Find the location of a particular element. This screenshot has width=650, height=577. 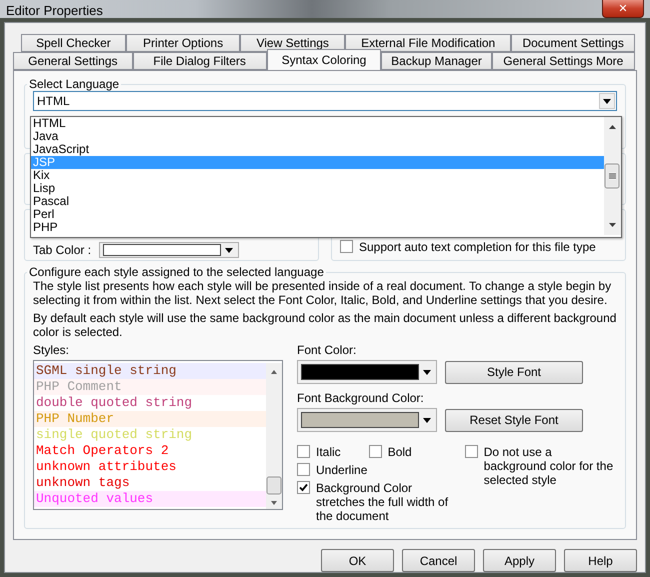

style-item: unknown tags is located at coordinates (82, 483).